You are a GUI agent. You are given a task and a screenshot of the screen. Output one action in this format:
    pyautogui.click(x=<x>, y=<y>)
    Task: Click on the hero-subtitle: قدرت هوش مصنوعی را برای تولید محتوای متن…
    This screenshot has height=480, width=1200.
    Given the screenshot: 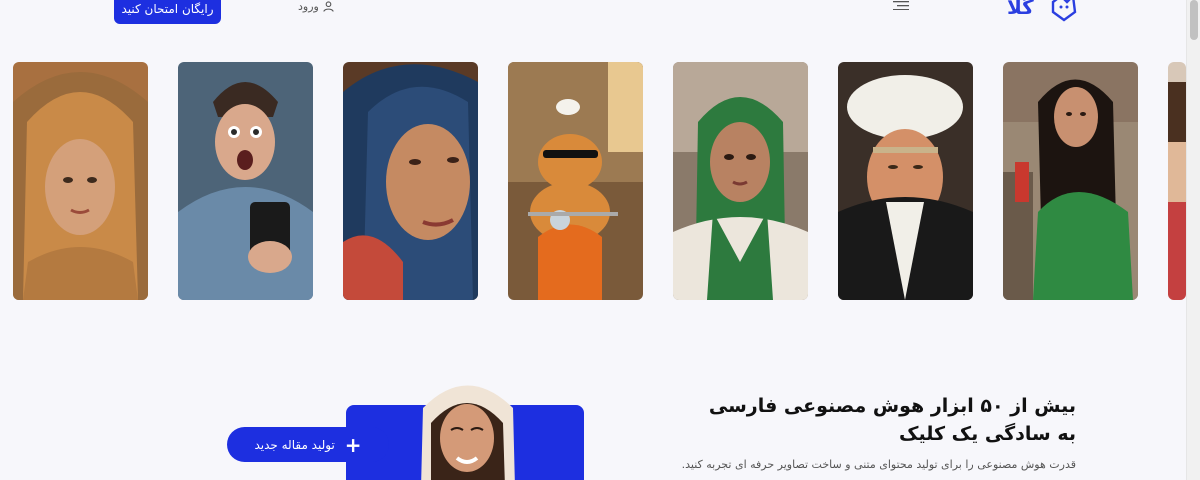 What is the action you would take?
    pyautogui.click(x=878, y=464)
    